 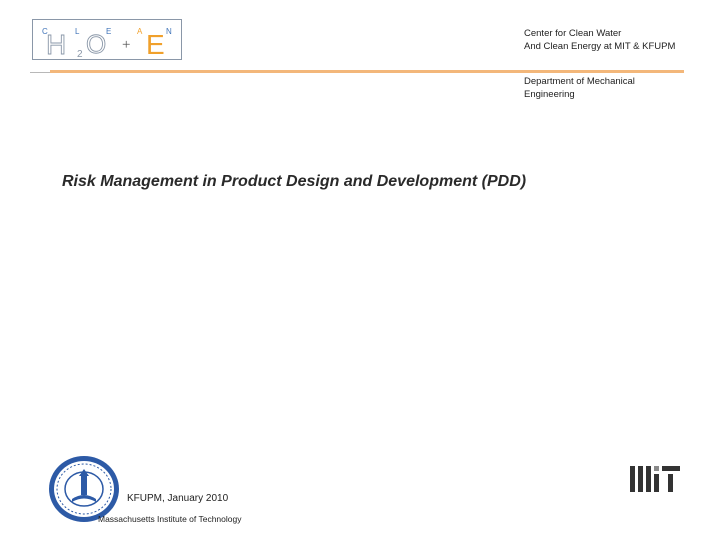 What do you see at coordinates (169, 31) in the screenshot?
I see `logo-letter-n: N` at bounding box center [169, 31].